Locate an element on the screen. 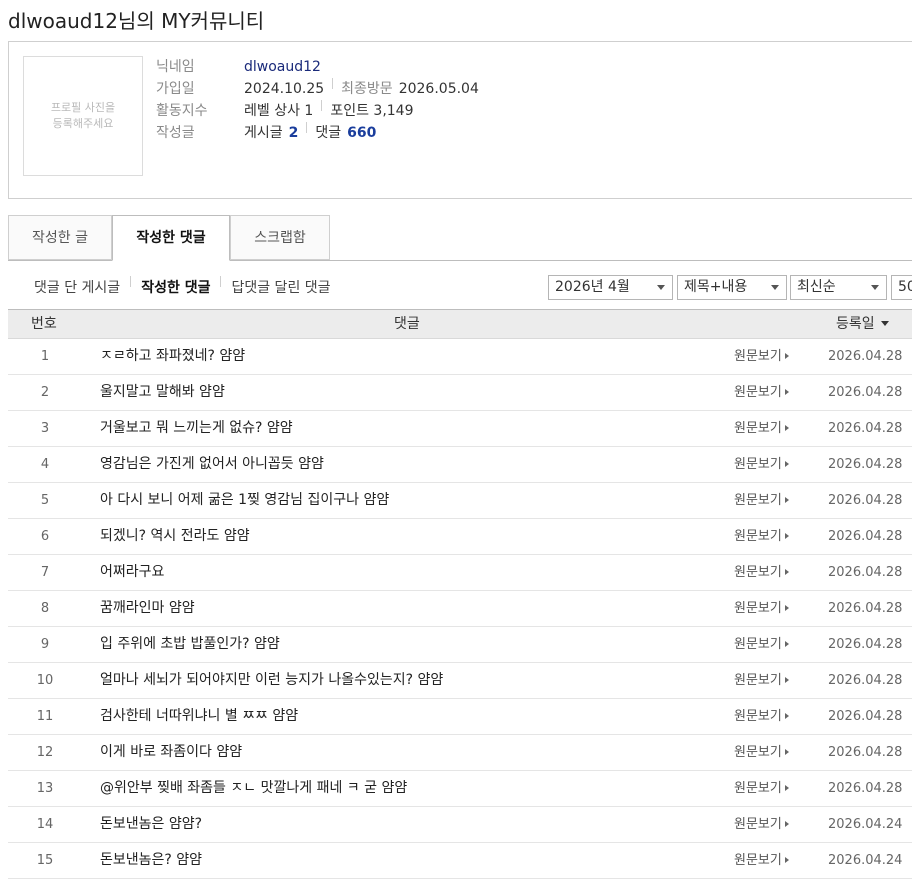 The width and height of the screenshot is (912, 884). joined-row: 가입일 2024.10.25 최종방문 2026.05.04 is located at coordinates (317, 89).